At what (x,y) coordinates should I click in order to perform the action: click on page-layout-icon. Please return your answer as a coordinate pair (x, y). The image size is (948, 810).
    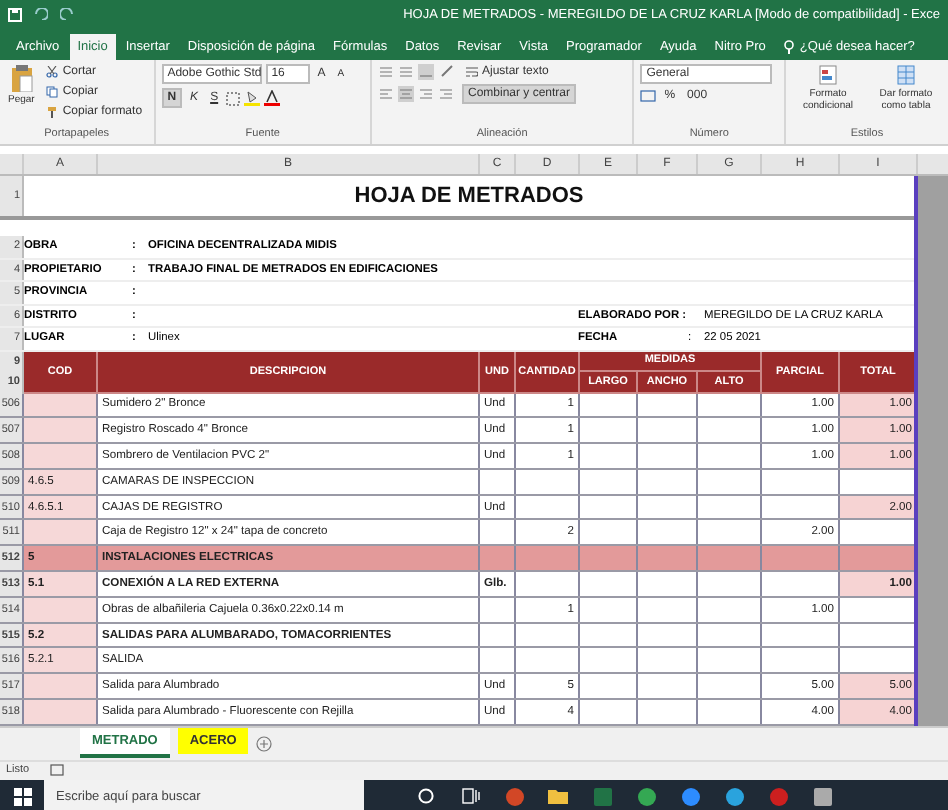
    Looking at the image, I should click on (56, 770).